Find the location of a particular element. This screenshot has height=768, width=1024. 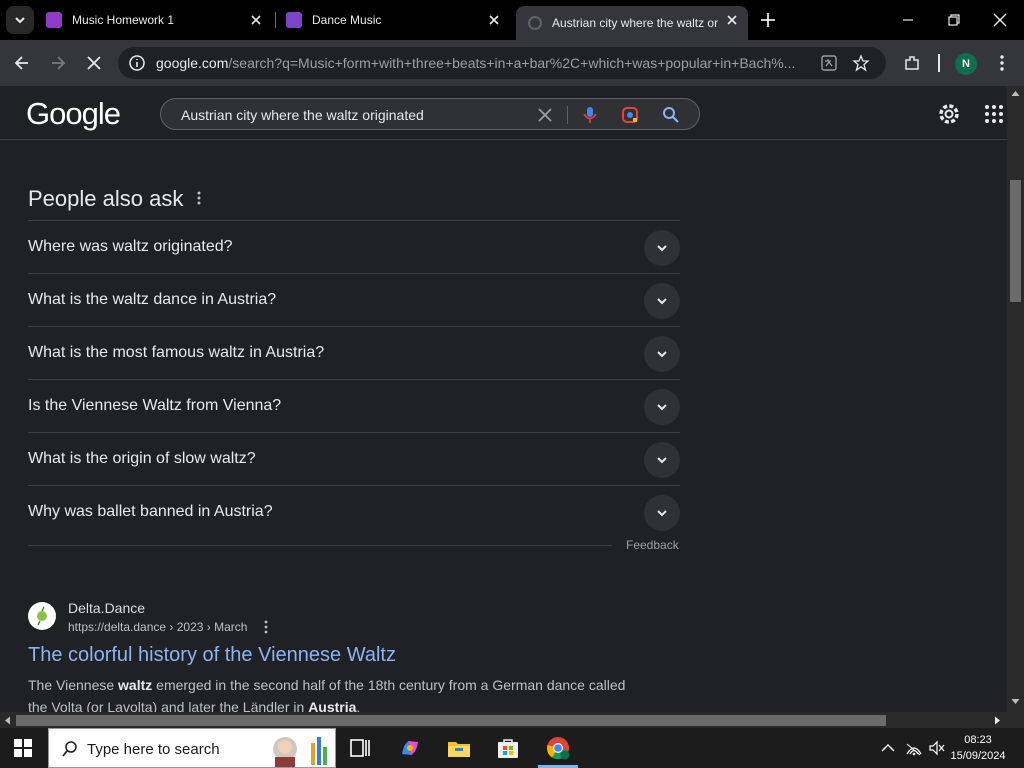

restore-icon is located at coordinates (954, 20).